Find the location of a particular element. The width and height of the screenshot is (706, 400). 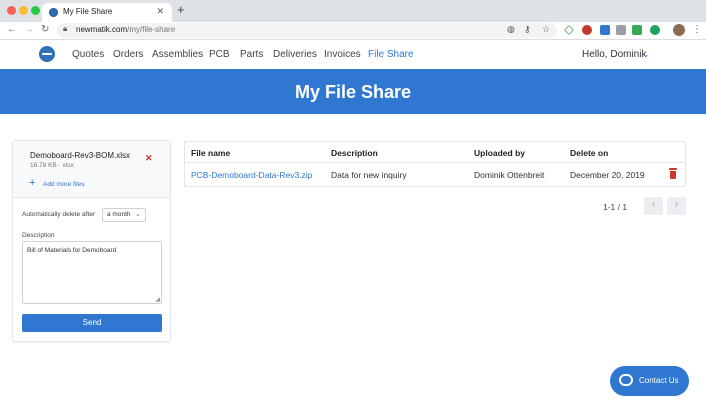

key-icon: ⚷ is located at coordinates (527, 29).